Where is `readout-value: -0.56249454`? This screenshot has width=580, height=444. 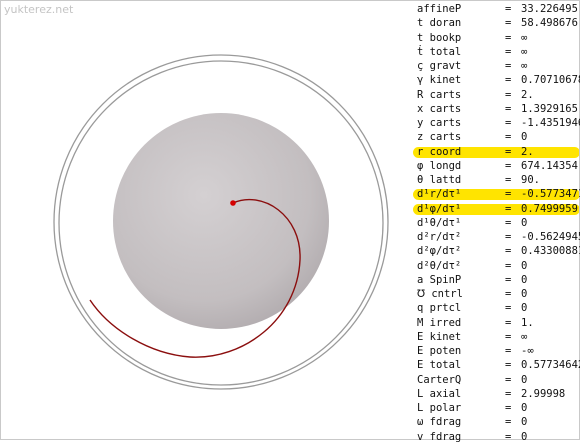
readout-value: -0.56249454 is located at coordinates (550, 237).